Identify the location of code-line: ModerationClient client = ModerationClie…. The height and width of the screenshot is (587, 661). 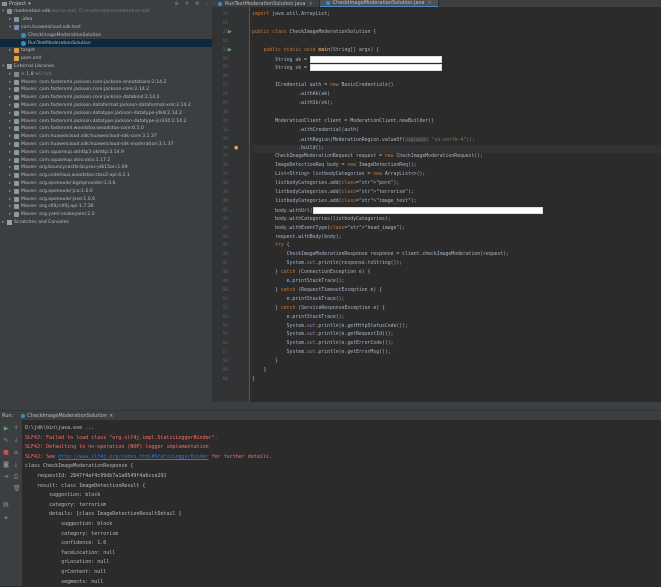
(456, 122).